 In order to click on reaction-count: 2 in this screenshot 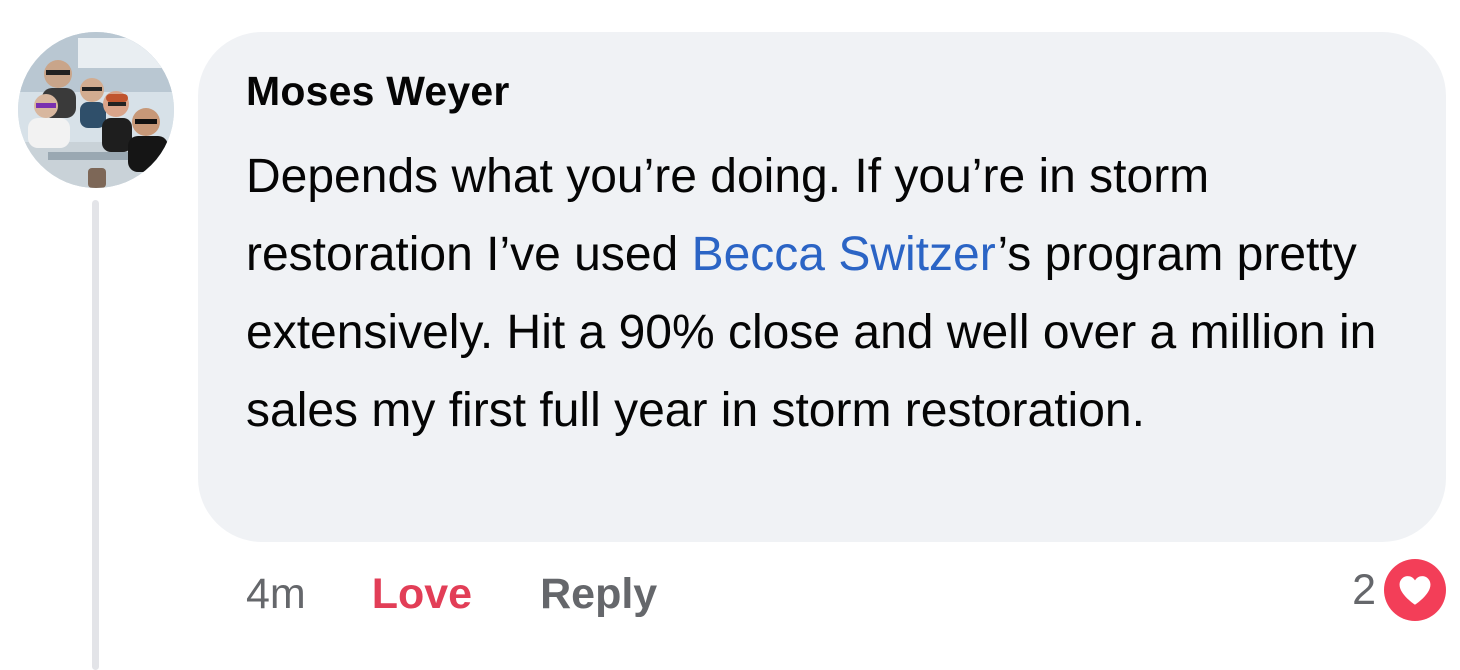, I will do `click(1364, 589)`.